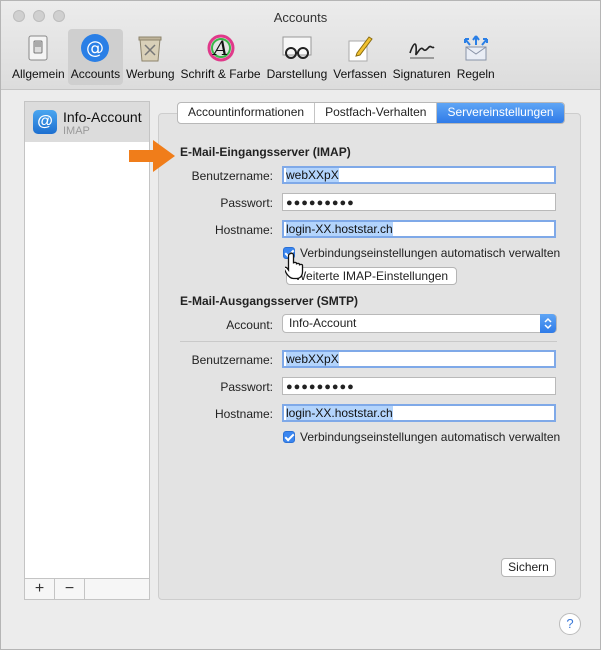 This screenshot has width=601, height=650. Describe the element at coordinates (320, 203) in the screenshot. I see `incoming-password-value: ●●●●●●●●●` at that location.